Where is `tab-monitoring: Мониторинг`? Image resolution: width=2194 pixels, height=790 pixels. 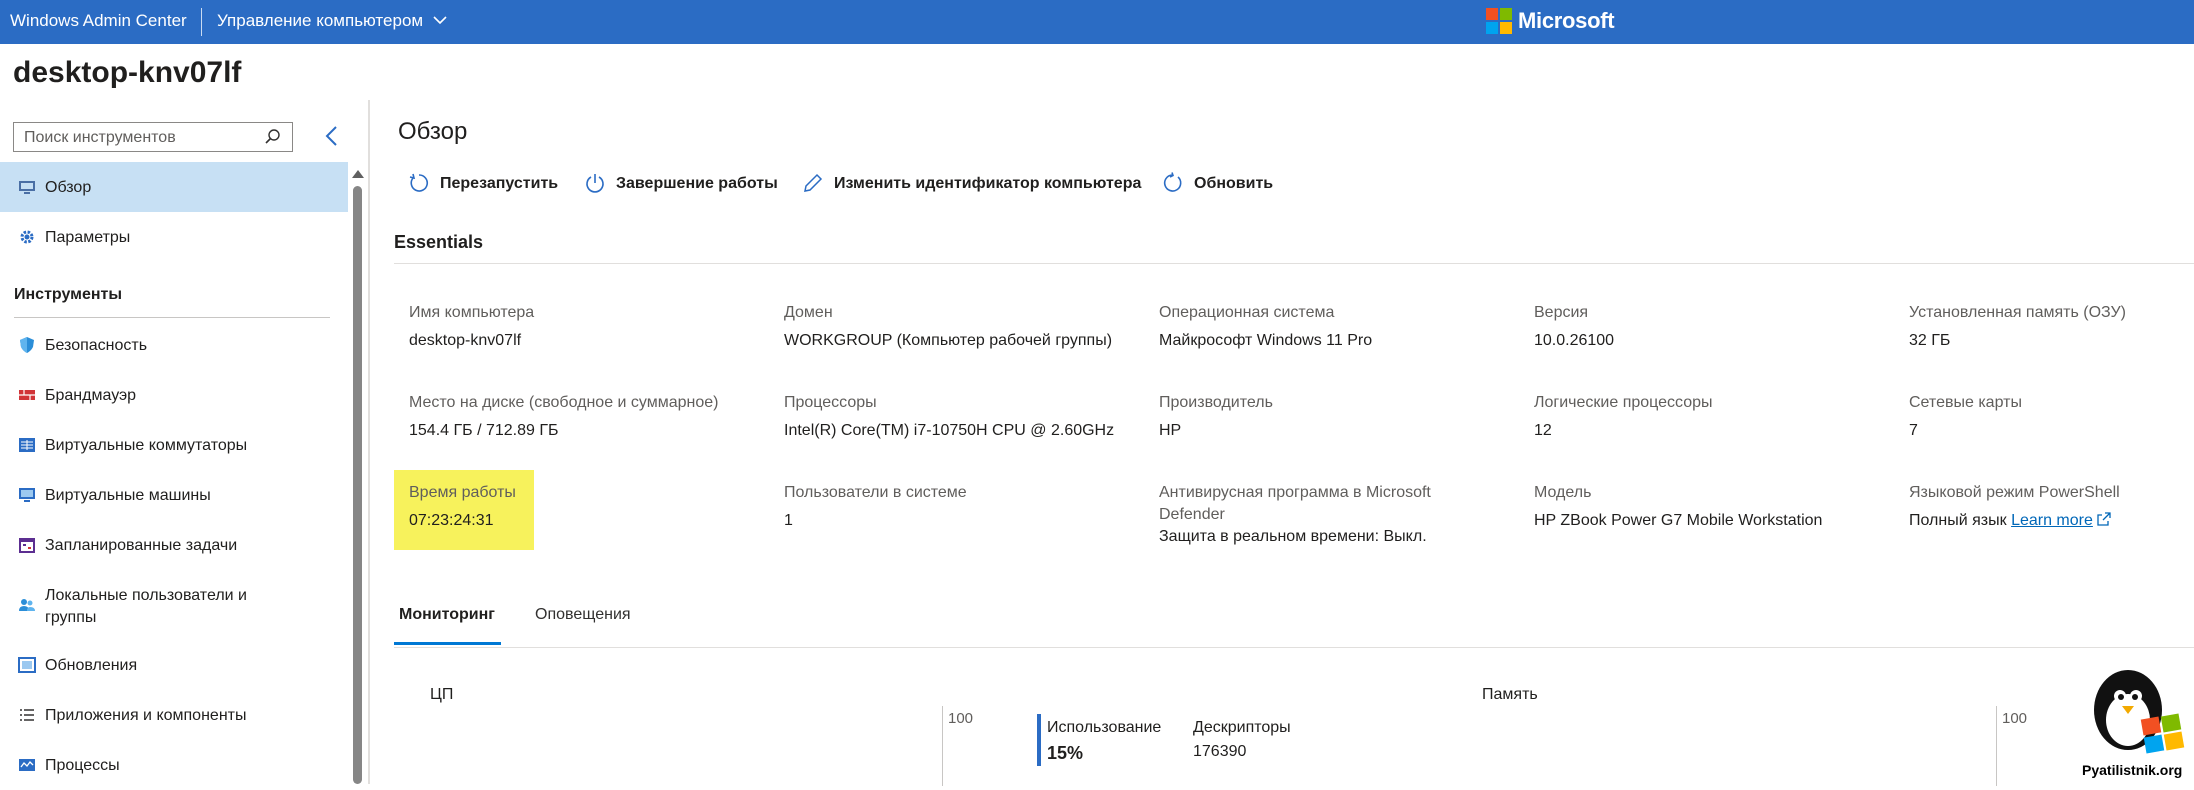
tab-monitoring: Мониторинг is located at coordinates (447, 615).